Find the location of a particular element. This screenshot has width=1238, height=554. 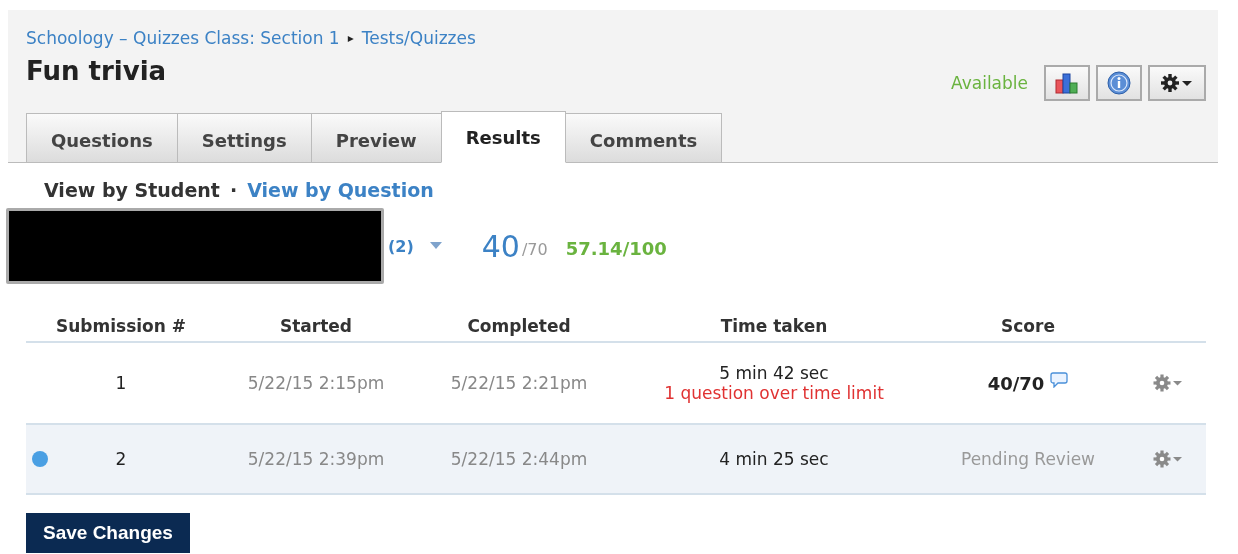

table-cell: Pending Review is located at coordinates (1028, 459).